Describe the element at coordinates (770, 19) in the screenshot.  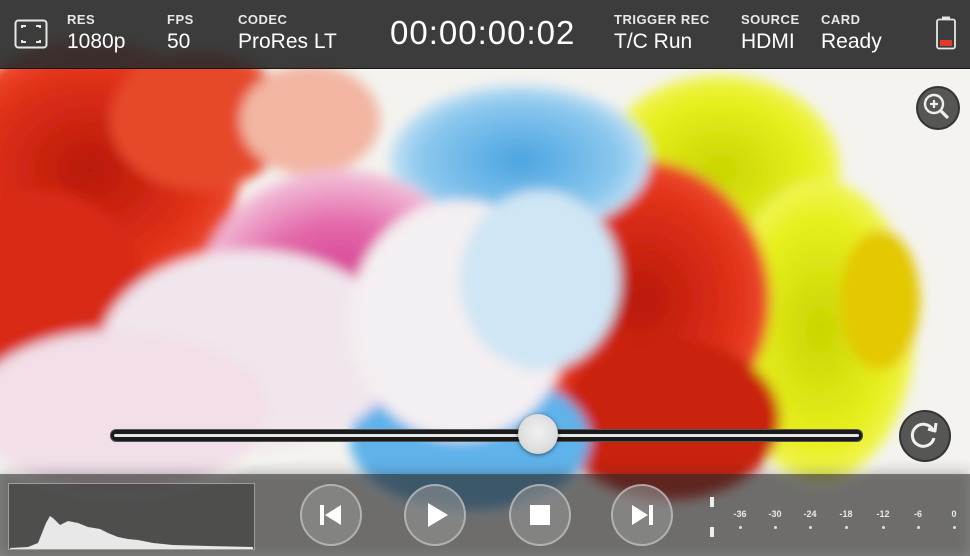
I see `source-label: SOURCE` at that location.